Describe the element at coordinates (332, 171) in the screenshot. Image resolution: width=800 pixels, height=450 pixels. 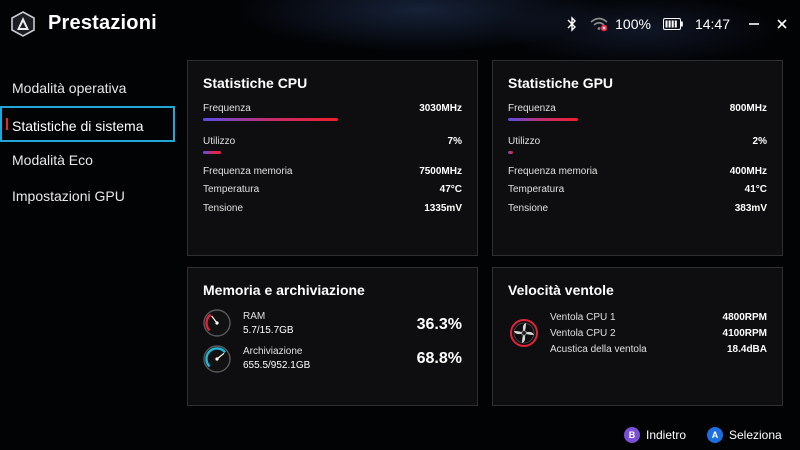
I see `cpu-memory-frequency-row: Frequenza memoria 7500MHz` at that location.